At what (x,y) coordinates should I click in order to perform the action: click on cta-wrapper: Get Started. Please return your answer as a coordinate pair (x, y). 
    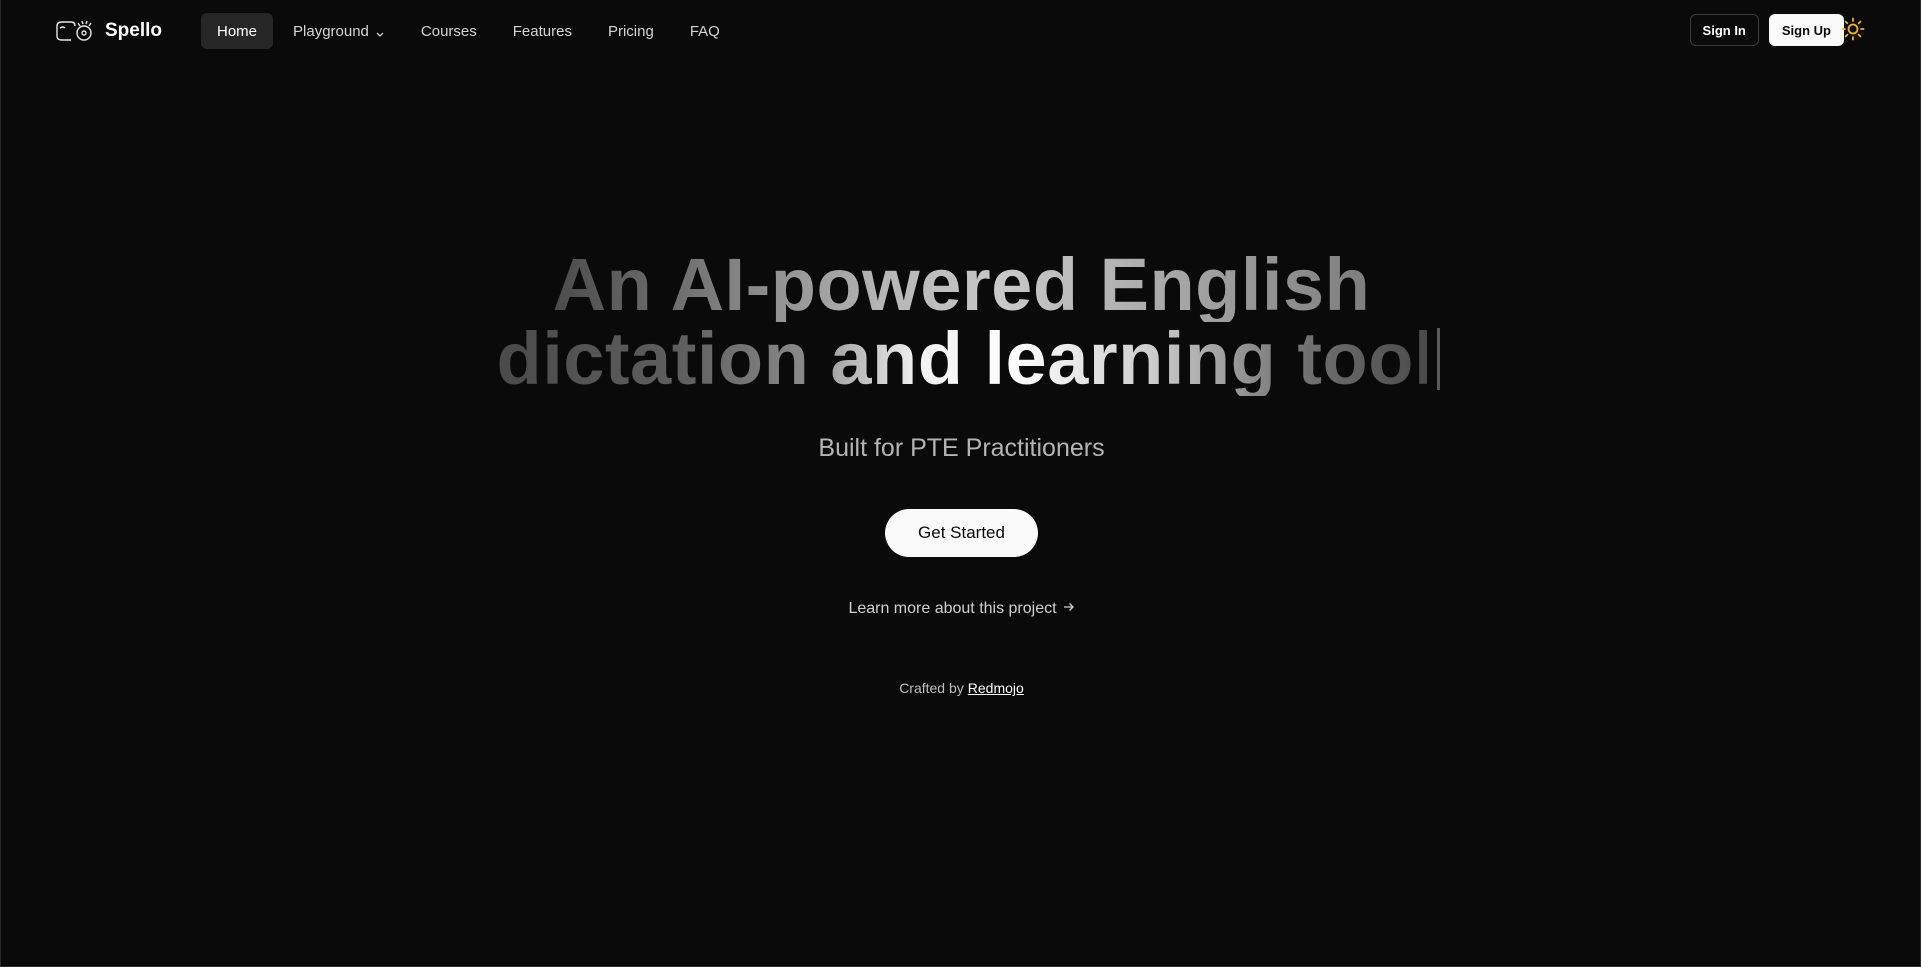
    Looking at the image, I should click on (961, 533).